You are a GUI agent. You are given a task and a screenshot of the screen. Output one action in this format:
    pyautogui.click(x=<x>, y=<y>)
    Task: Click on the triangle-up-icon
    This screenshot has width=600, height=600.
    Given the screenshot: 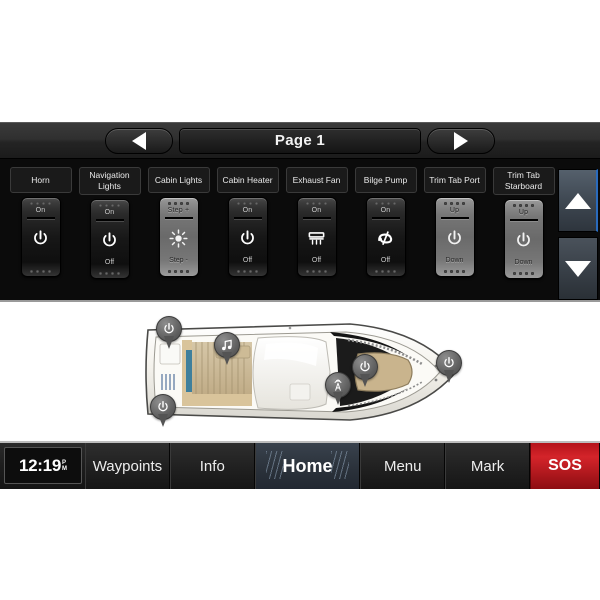 What is the action you would take?
    pyautogui.click(x=577, y=200)
    